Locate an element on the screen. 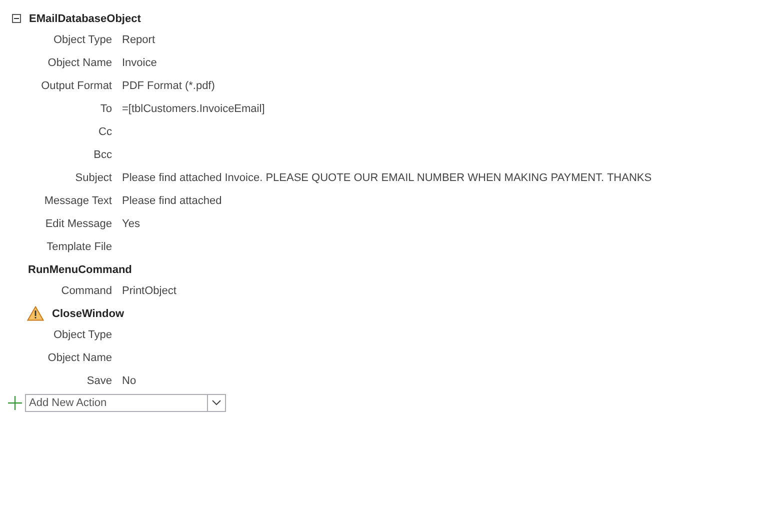 This screenshot has width=781, height=522. dropdown-button is located at coordinates (216, 403).